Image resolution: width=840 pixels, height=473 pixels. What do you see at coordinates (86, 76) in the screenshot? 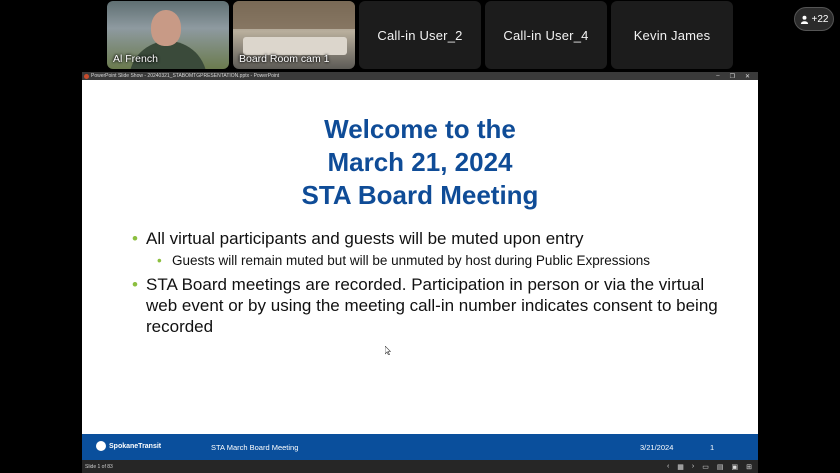
I see `powerpoint-icon` at bounding box center [86, 76].